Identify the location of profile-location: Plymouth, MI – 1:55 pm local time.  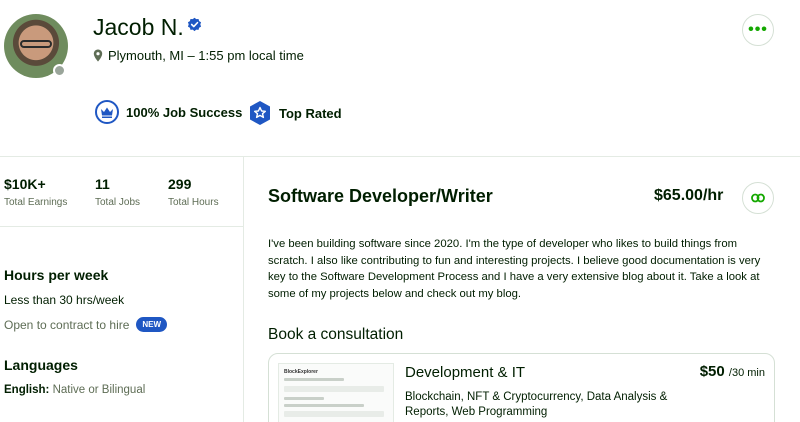
(198, 55).